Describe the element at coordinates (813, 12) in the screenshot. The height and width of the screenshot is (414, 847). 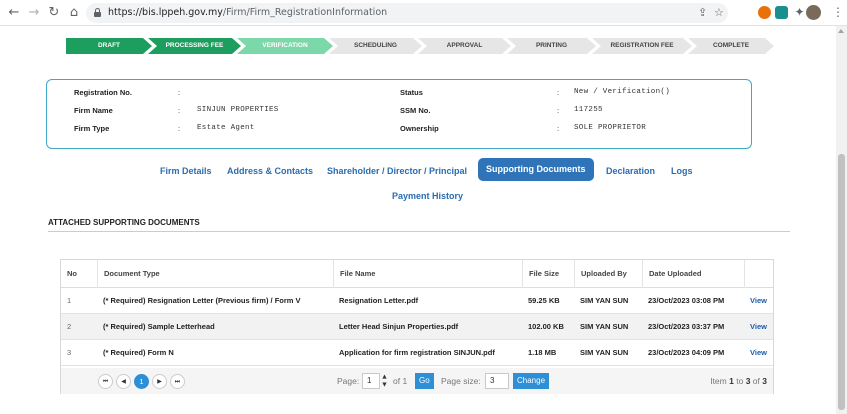
I see `avatar` at that location.